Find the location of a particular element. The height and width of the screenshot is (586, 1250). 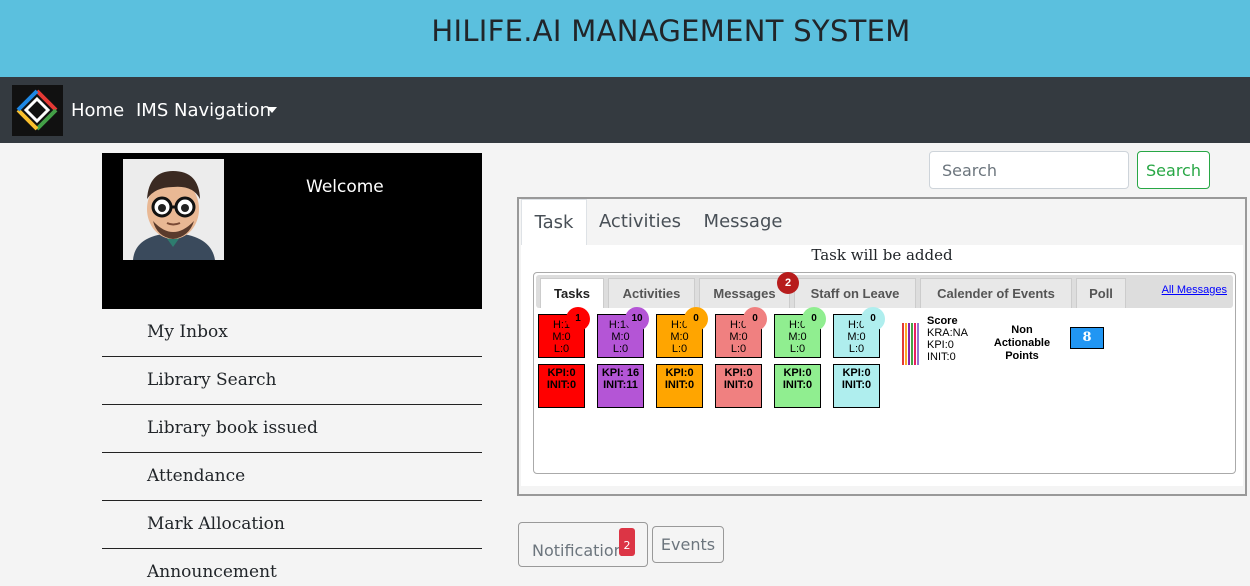

score-title: Score is located at coordinates (942, 321).